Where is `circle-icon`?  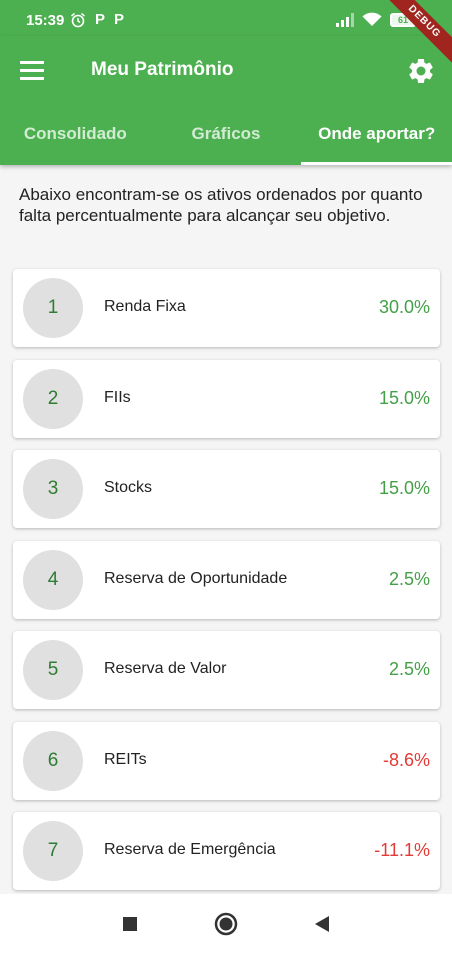
circle-icon is located at coordinates (226, 924).